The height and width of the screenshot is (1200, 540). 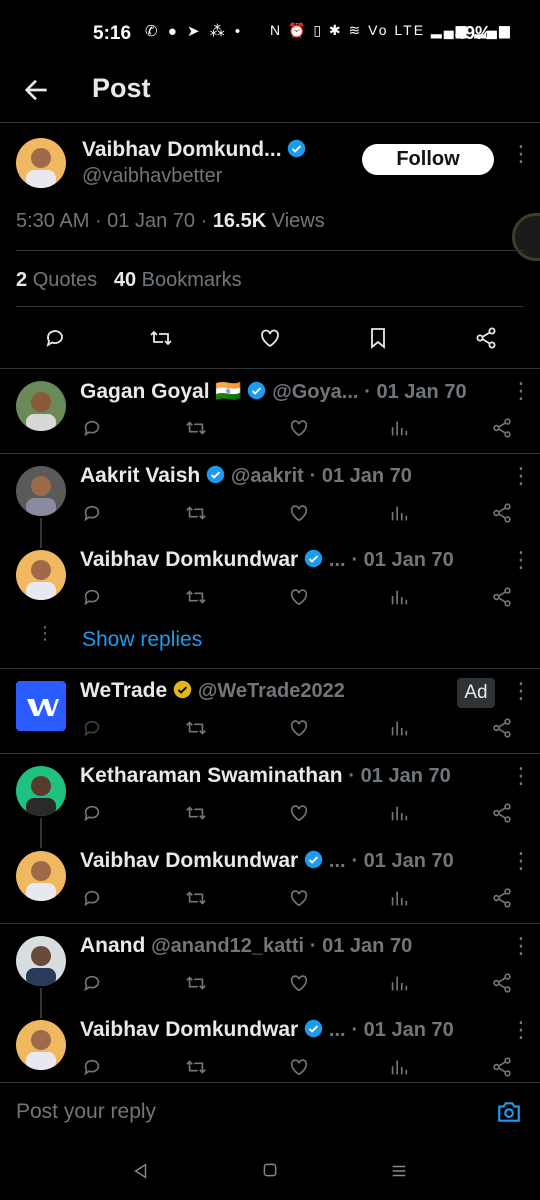 I want to click on back-arrow-icon, so click(x=36, y=90).